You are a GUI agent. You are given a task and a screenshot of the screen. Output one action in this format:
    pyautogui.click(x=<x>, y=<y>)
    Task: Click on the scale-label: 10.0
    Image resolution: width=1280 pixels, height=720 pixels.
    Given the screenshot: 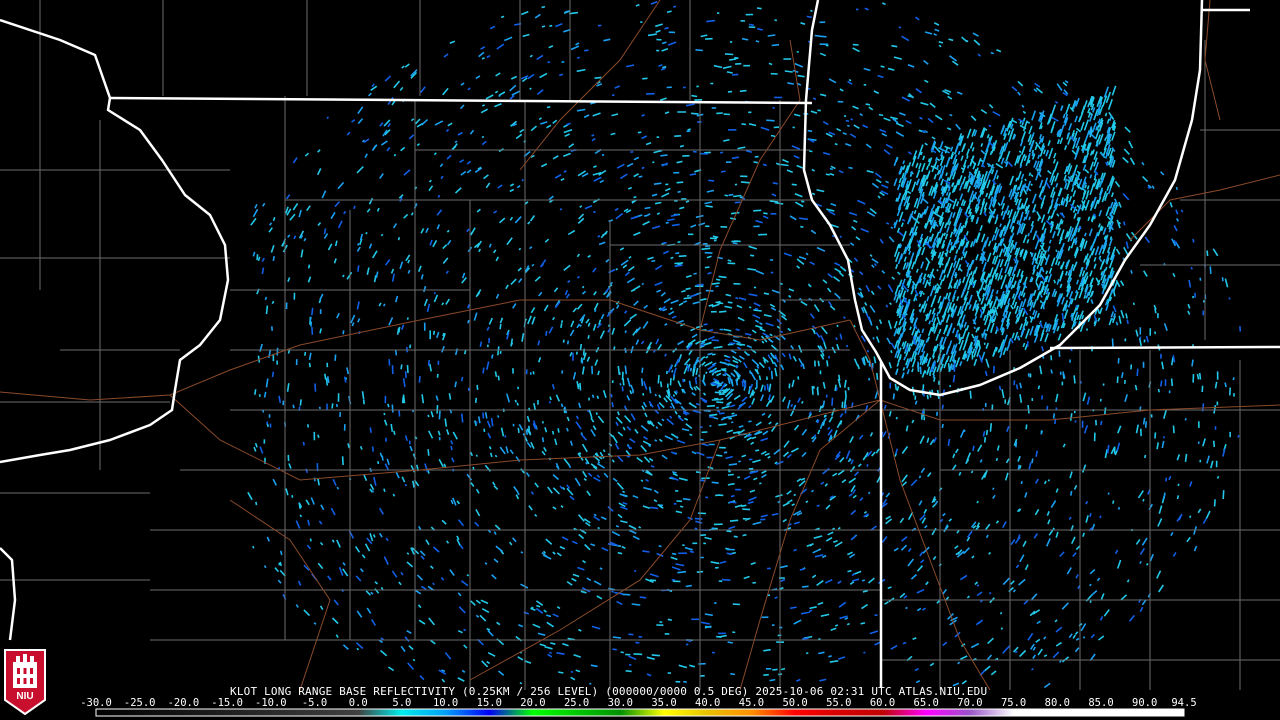 What is the action you would take?
    pyautogui.click(x=445, y=703)
    